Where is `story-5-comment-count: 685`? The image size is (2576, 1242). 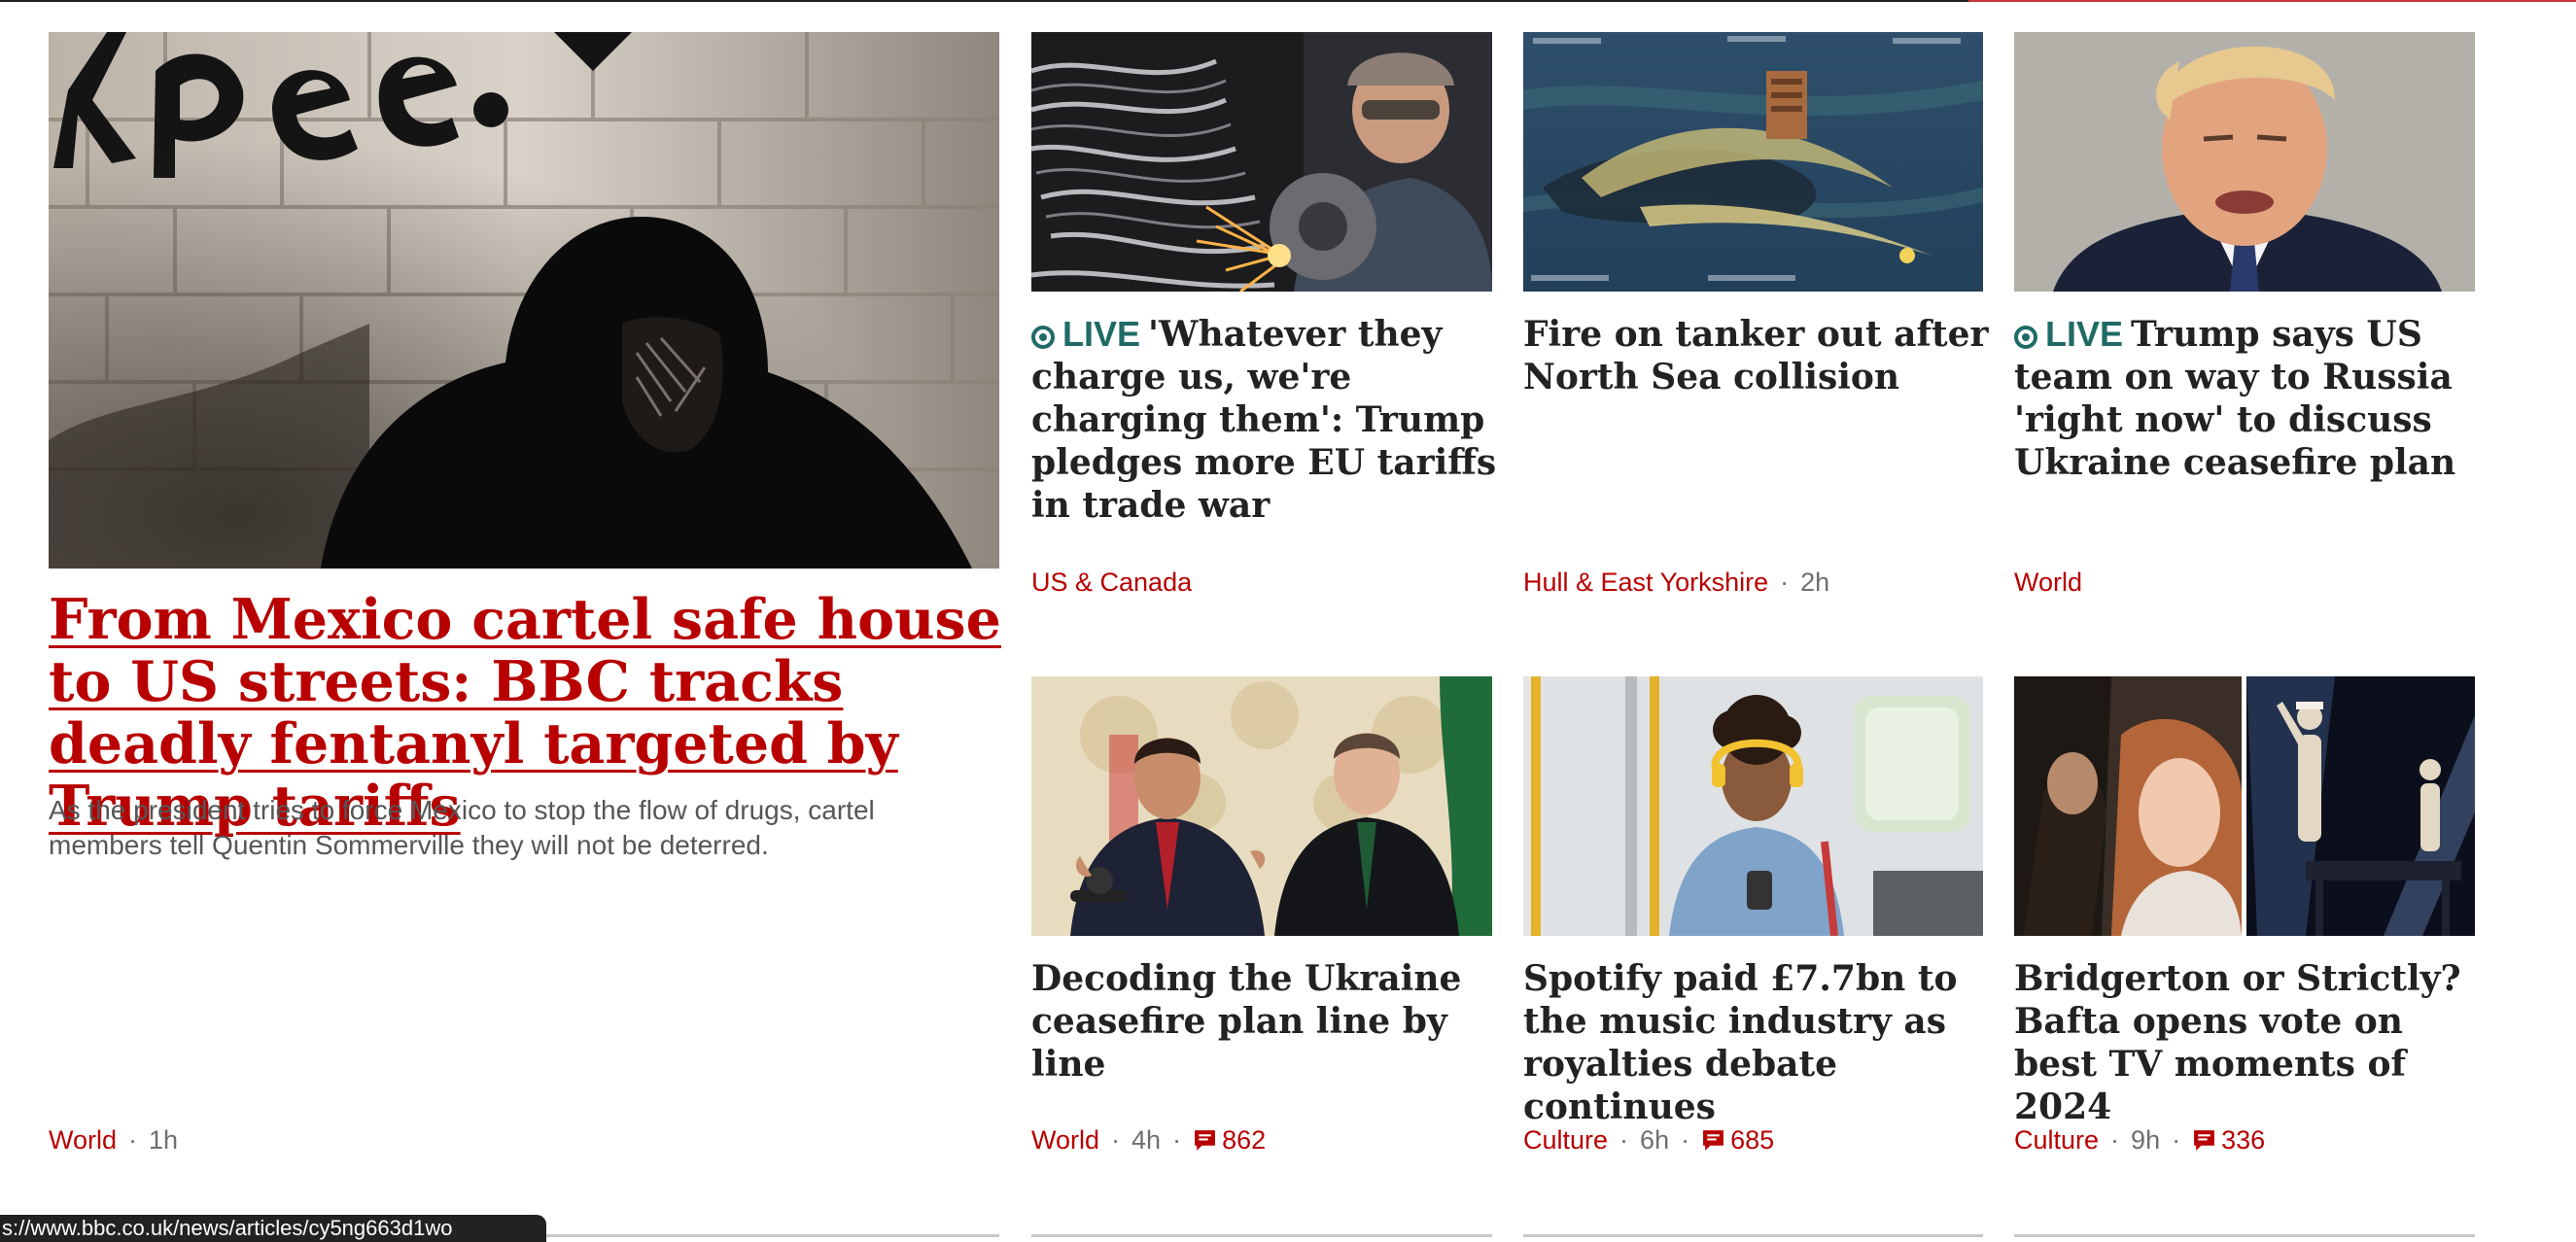 story-5-comment-count: 685 is located at coordinates (1752, 1140).